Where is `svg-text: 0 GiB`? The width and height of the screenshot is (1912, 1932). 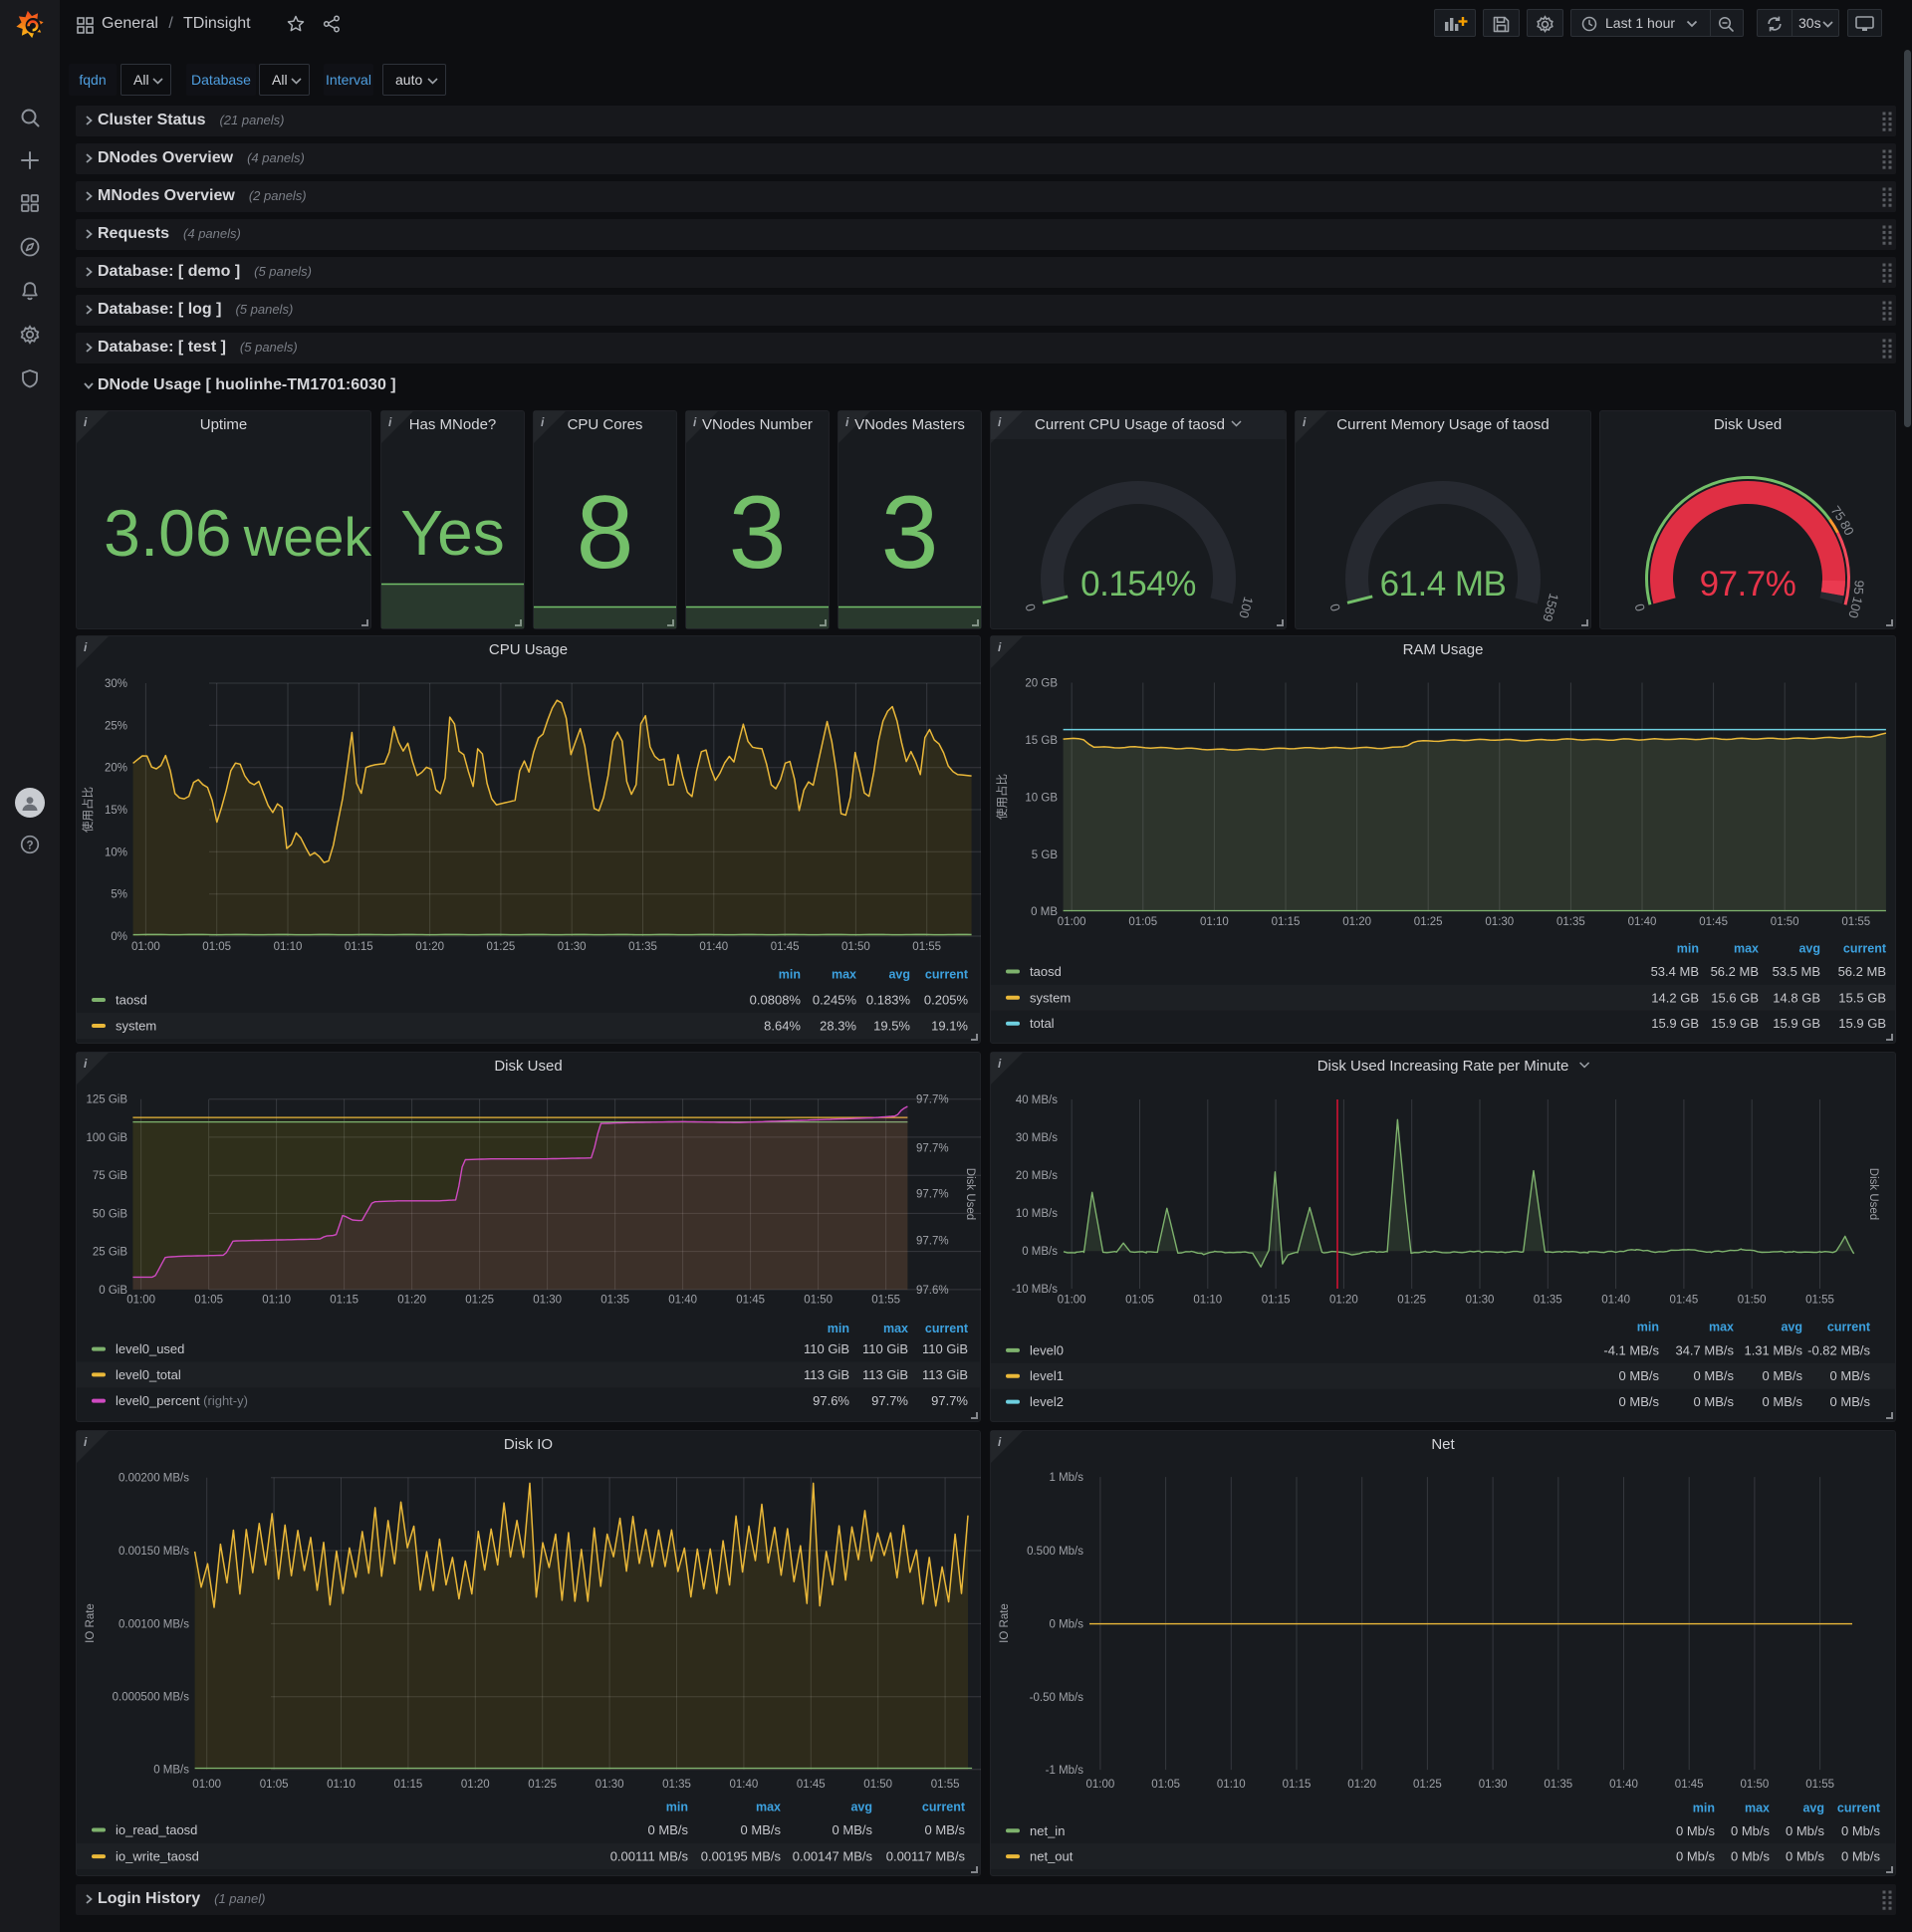
svg-text: 0 GiB is located at coordinates (113, 1291).